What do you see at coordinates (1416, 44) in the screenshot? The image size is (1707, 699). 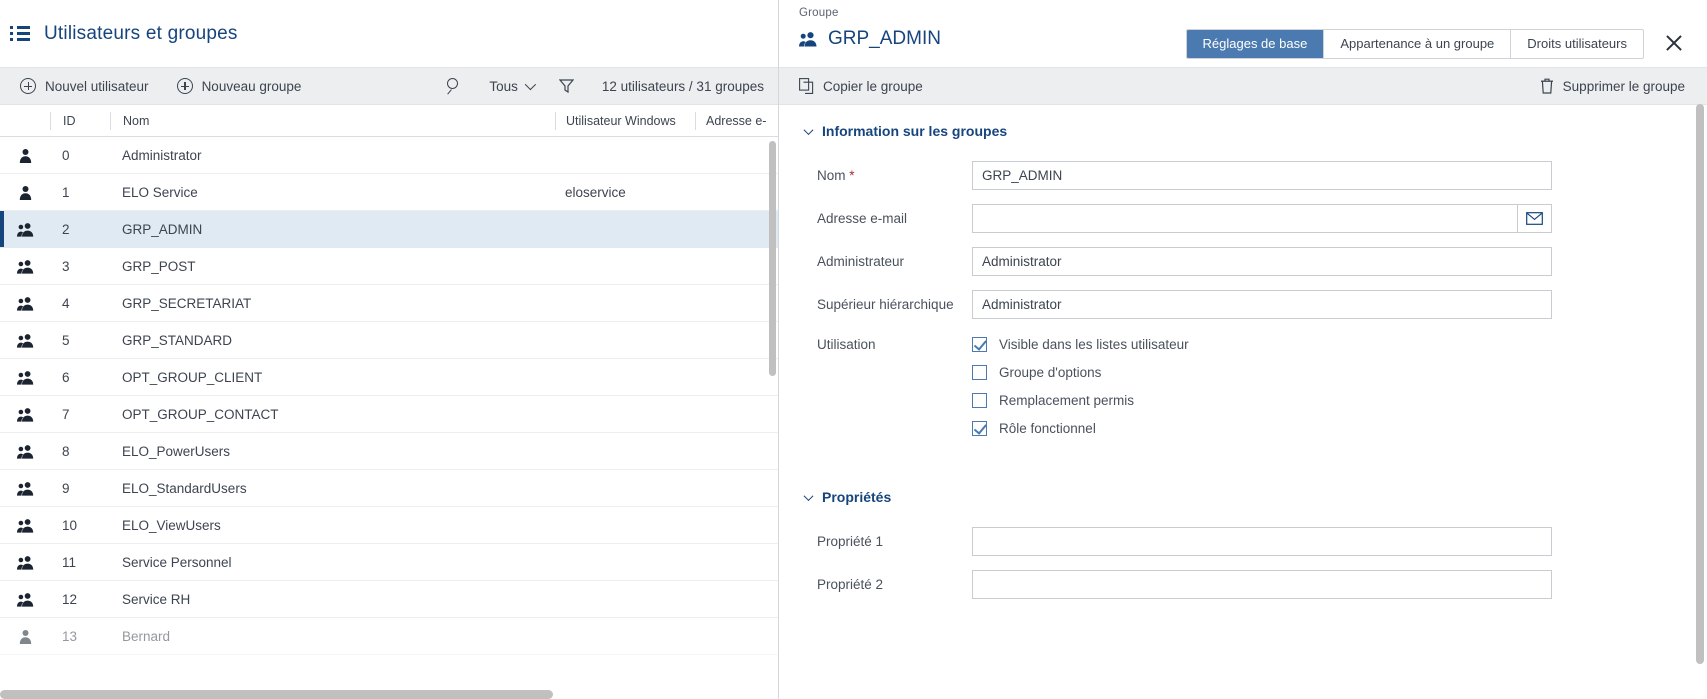 I see `tab-2: Appartenance à un groupe` at bounding box center [1416, 44].